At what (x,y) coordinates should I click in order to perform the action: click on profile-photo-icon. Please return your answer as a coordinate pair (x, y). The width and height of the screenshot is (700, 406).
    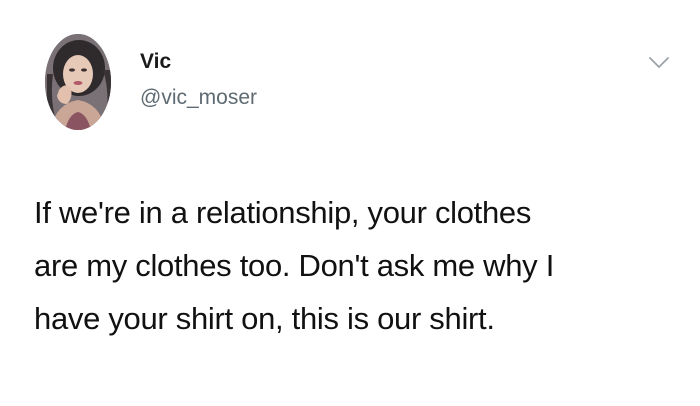
    Looking at the image, I should click on (78, 82).